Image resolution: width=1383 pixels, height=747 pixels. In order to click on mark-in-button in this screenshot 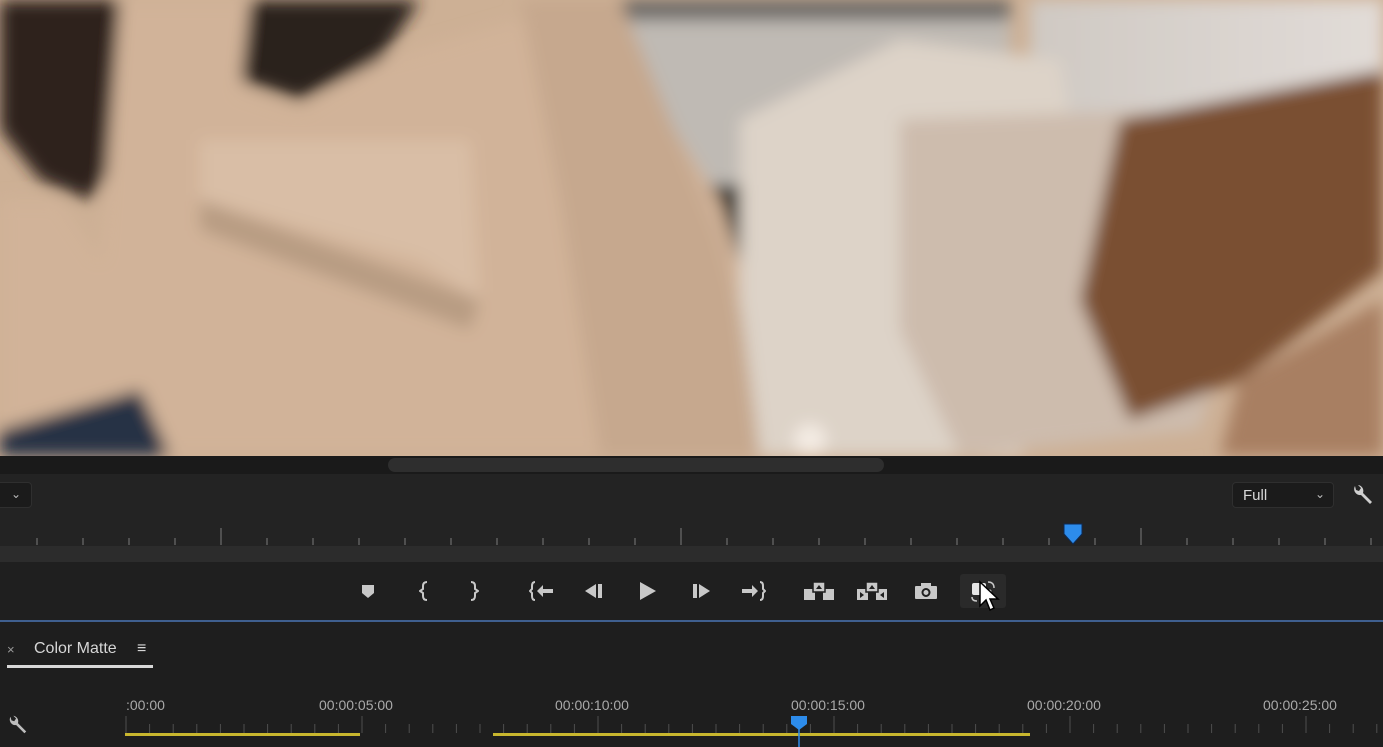, I will do `click(425, 591)`.